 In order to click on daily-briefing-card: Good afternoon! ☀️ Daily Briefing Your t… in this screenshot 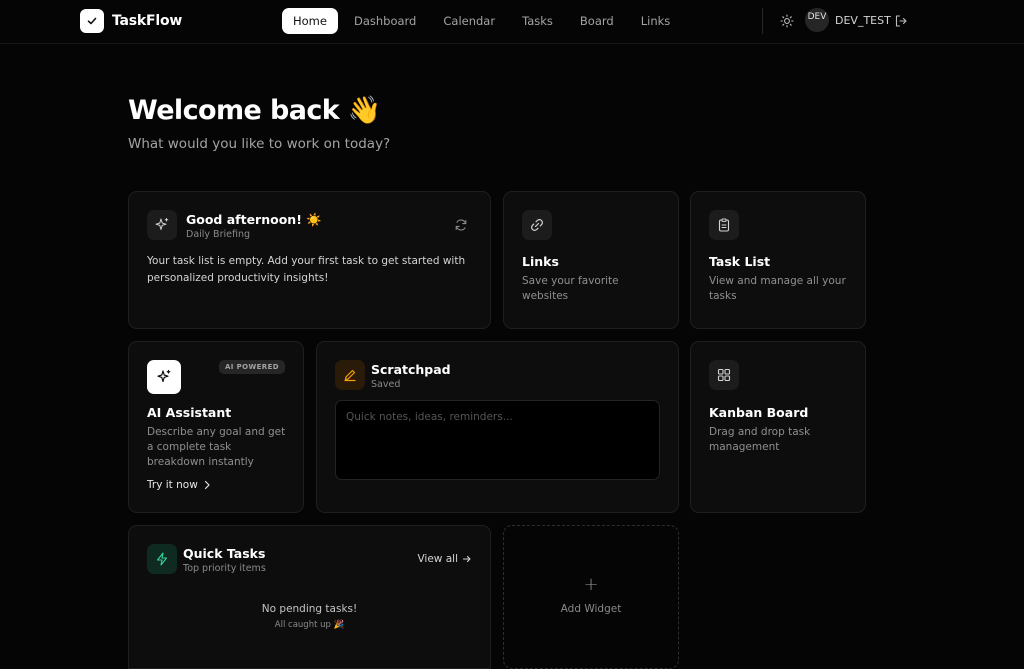, I will do `click(309, 260)`.